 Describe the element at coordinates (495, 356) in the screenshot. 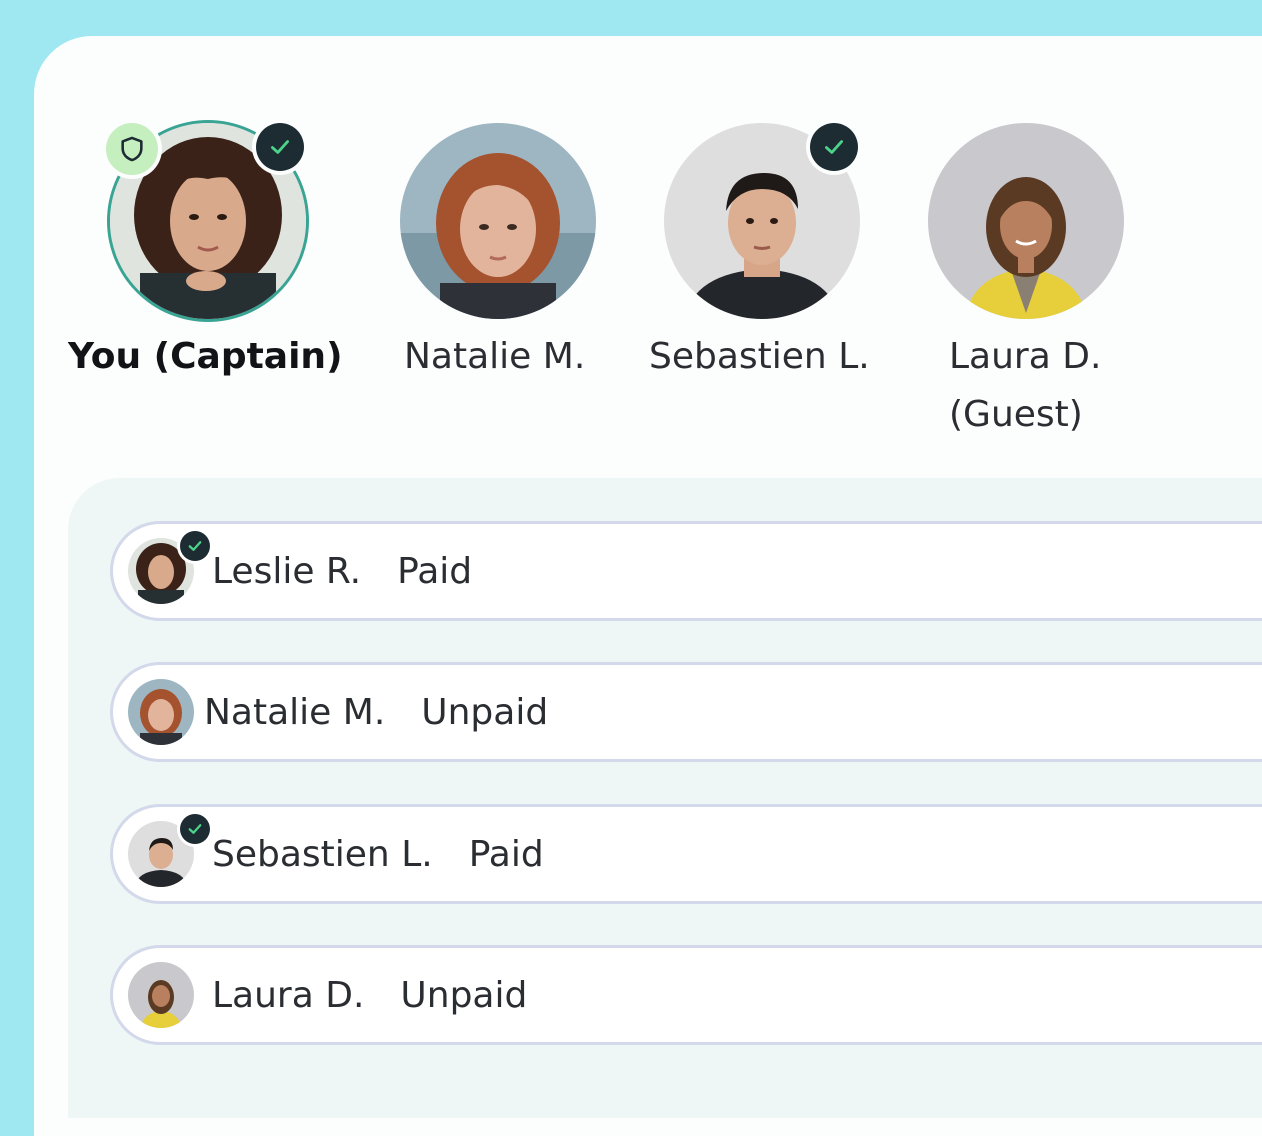

I see `member-name: Natalie M.` at that location.